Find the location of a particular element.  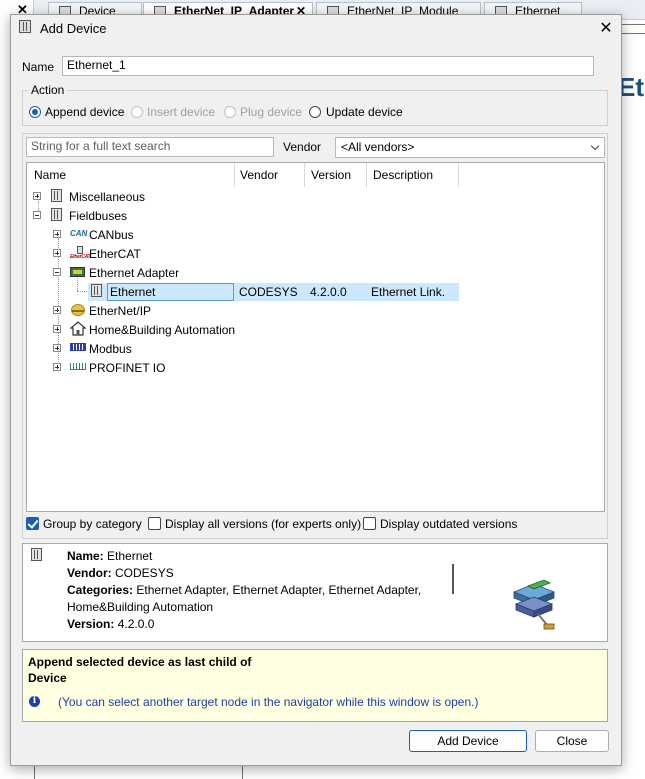

close-button: Close is located at coordinates (572, 741).